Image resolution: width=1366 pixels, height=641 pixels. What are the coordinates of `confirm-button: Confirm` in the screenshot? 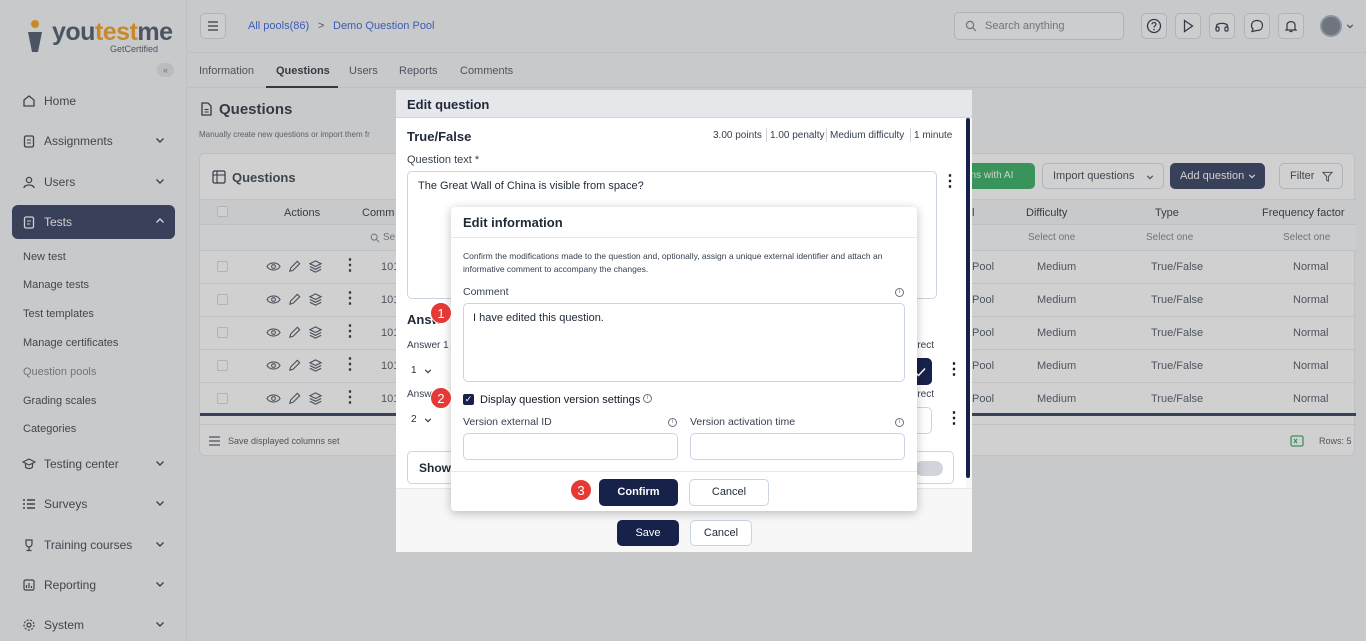 It's located at (638, 492).